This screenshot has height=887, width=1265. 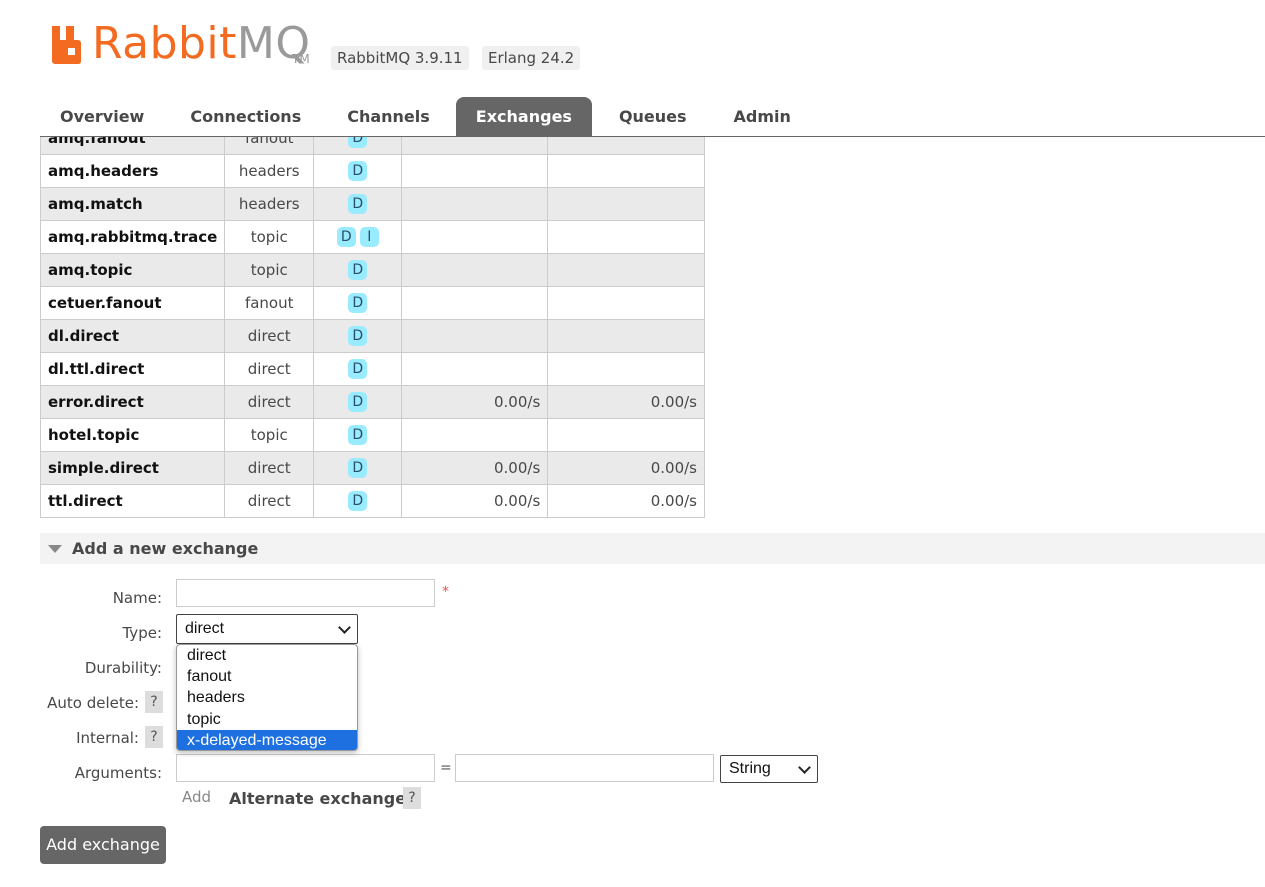 I want to click on type-option-direct: direct, so click(x=267, y=655).